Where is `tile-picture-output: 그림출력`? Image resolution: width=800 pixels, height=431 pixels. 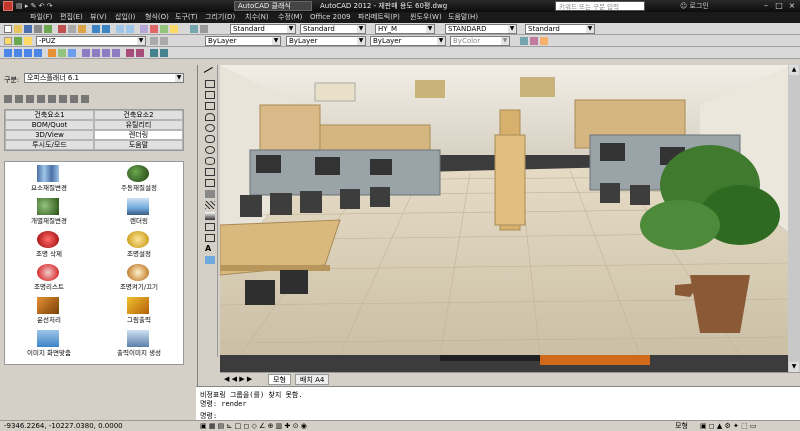
tile-picture-output: 그림출력 is located at coordinates (139, 310).